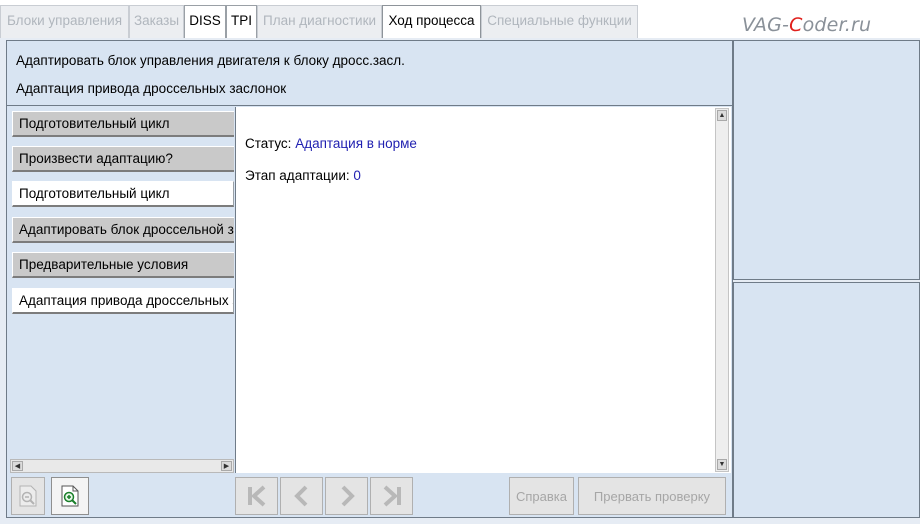 The height and width of the screenshot is (524, 920). What do you see at coordinates (837, 25) in the screenshot?
I see `brand-suffix: oder.ru` at bounding box center [837, 25].